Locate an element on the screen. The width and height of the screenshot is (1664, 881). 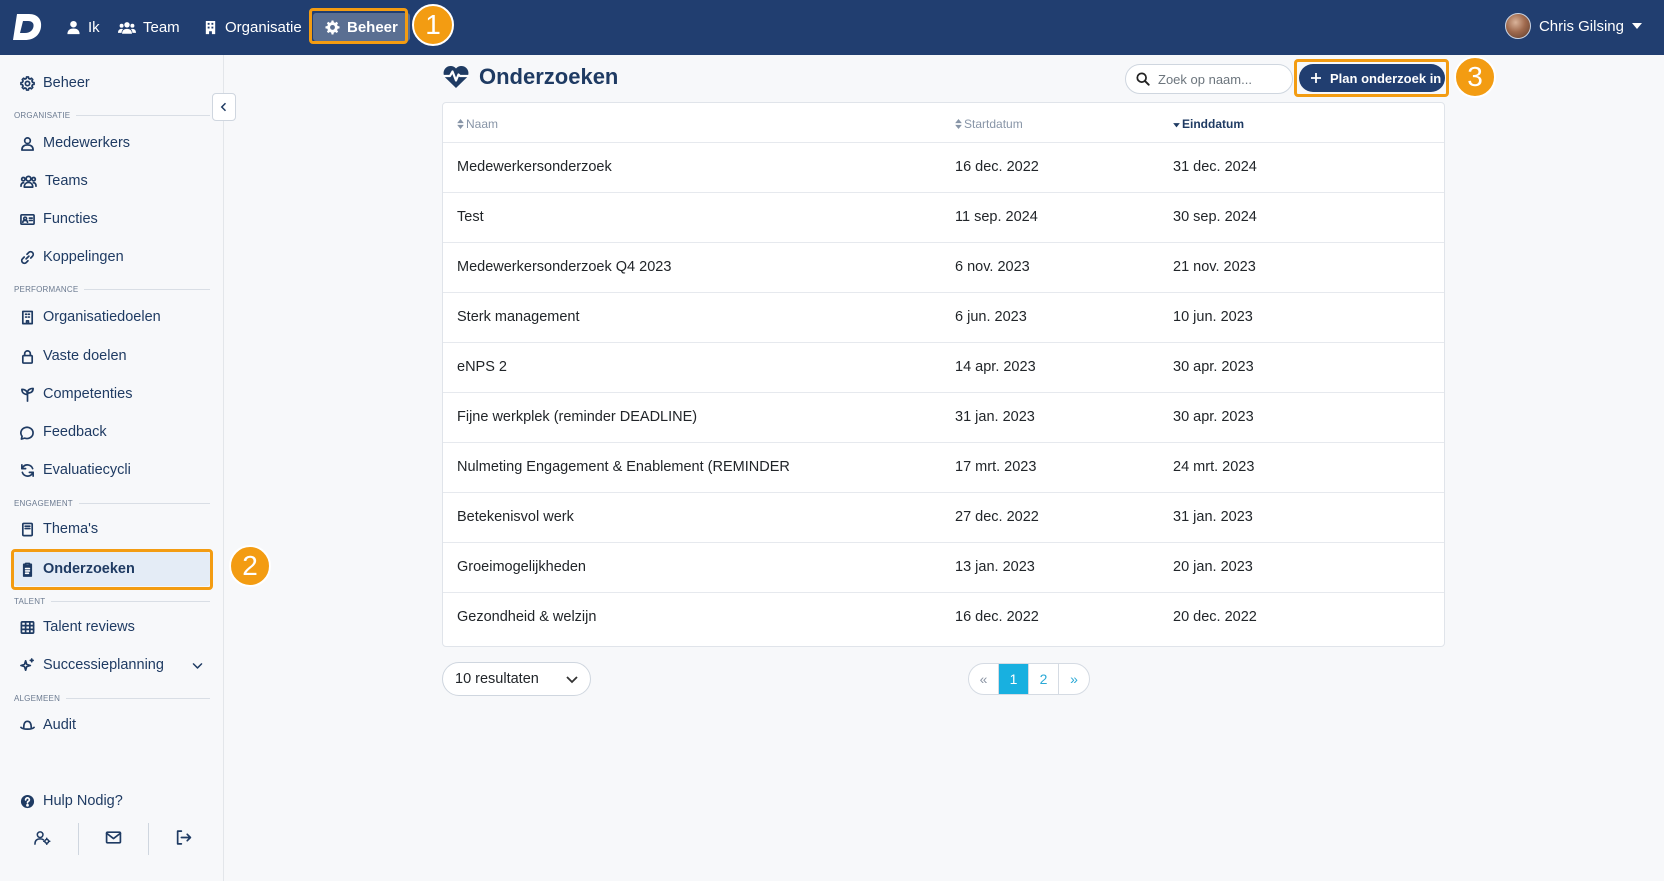
nav-ik: Ik is located at coordinates (83, 27).